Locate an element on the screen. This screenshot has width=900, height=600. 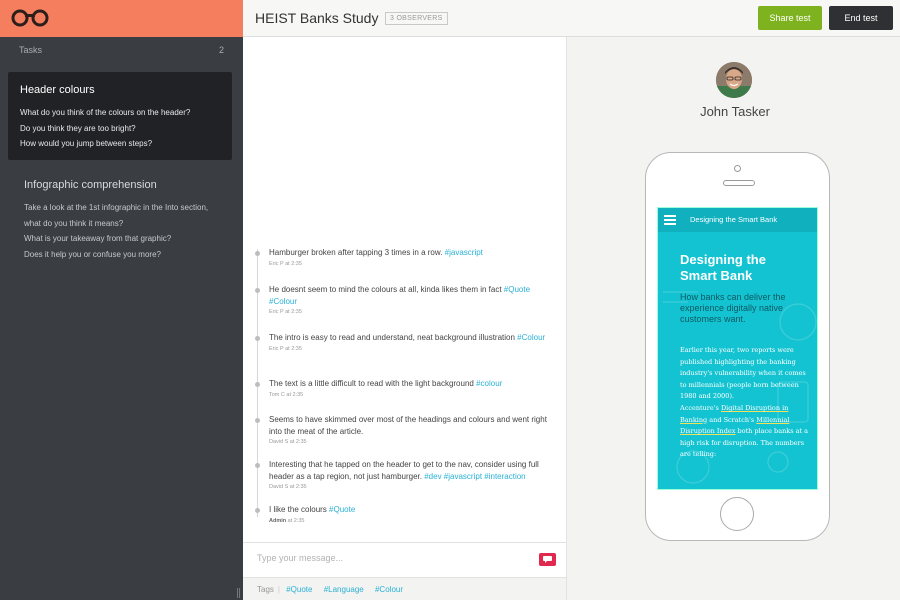
screen-nav-bar: Designing the Smart Bank is located at coordinates (737, 220).